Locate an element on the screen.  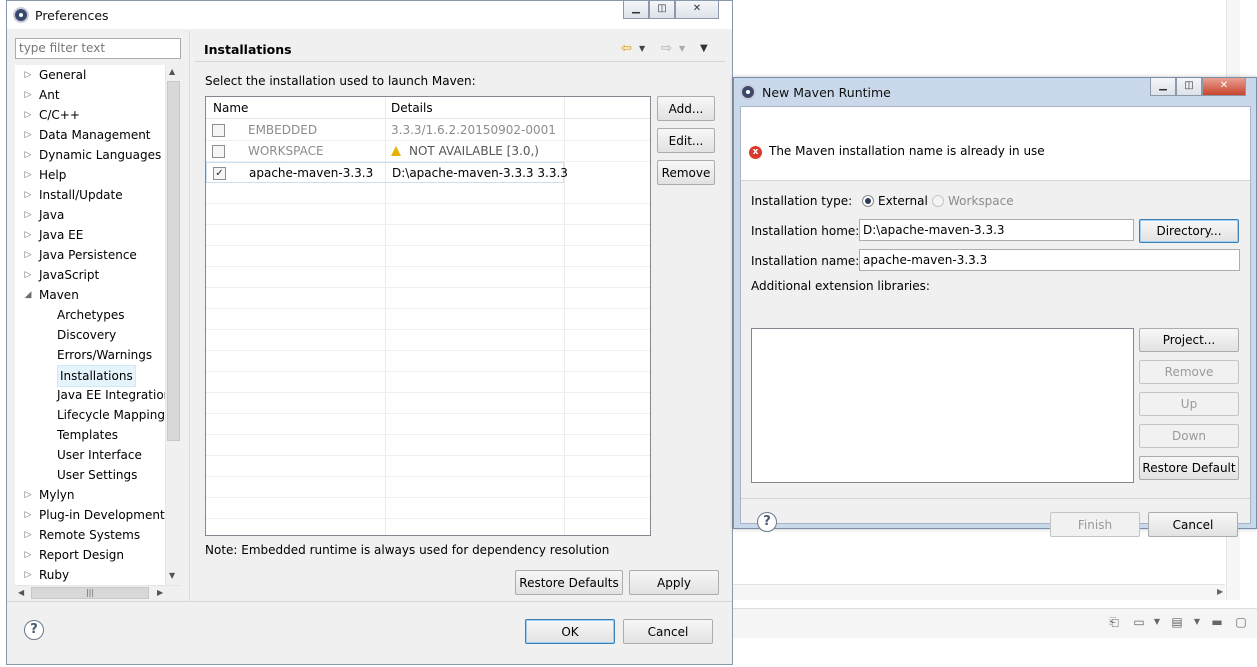
back-icon: ⇦ is located at coordinates (626, 48).